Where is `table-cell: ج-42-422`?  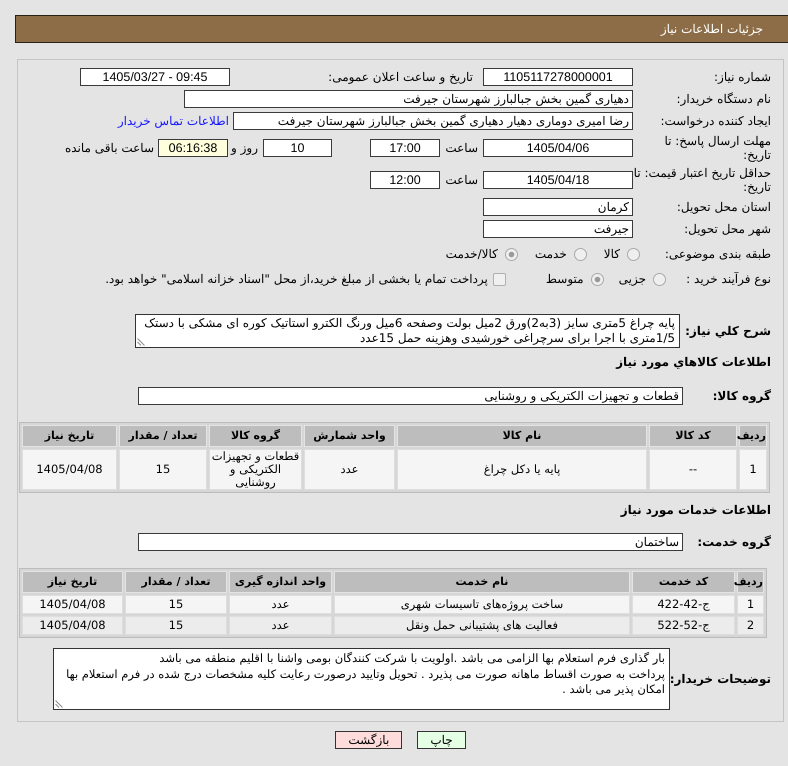 table-cell: ج-42-422 is located at coordinates (683, 604).